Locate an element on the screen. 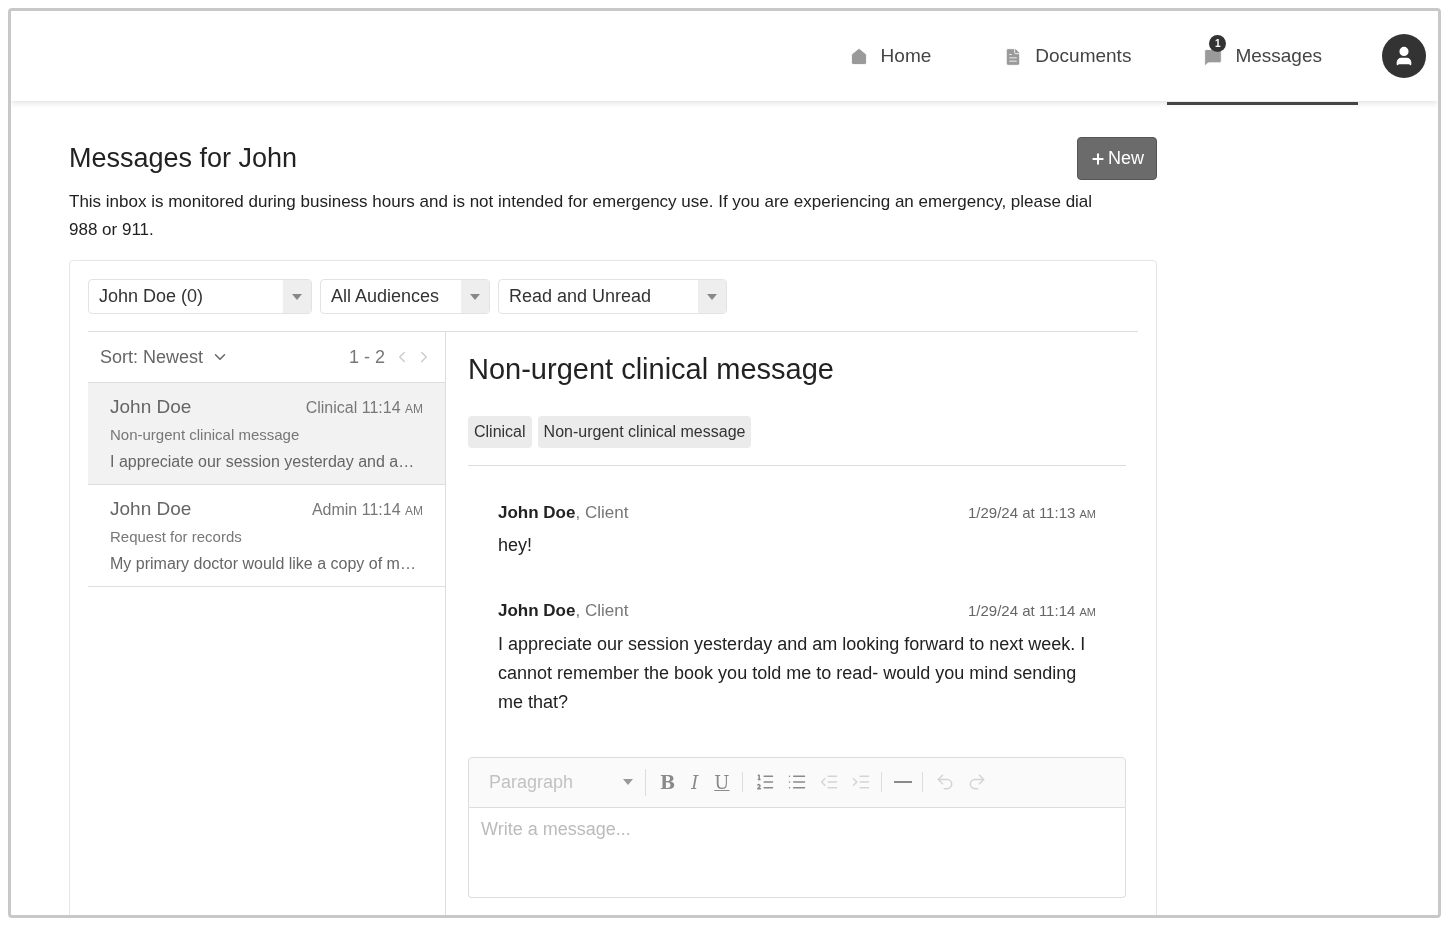 Image resolution: width=1449 pixels, height=926 pixels. ordered-list-icon is located at coordinates (764, 782).